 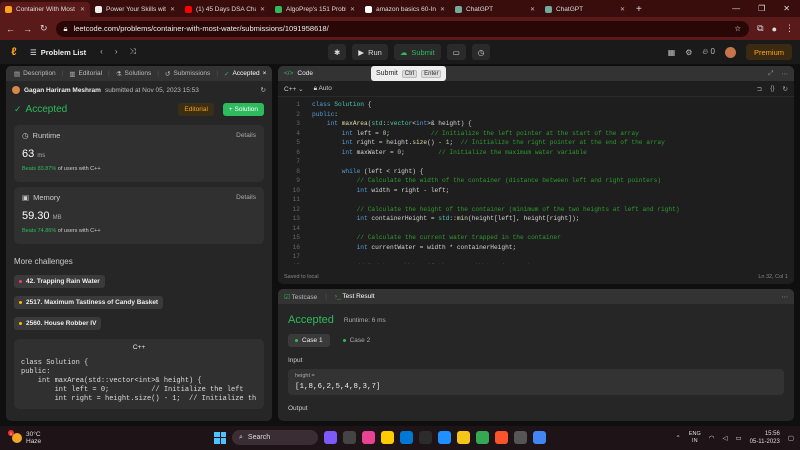 I want to click on notification-icon: ▢, so click(x=791, y=438).